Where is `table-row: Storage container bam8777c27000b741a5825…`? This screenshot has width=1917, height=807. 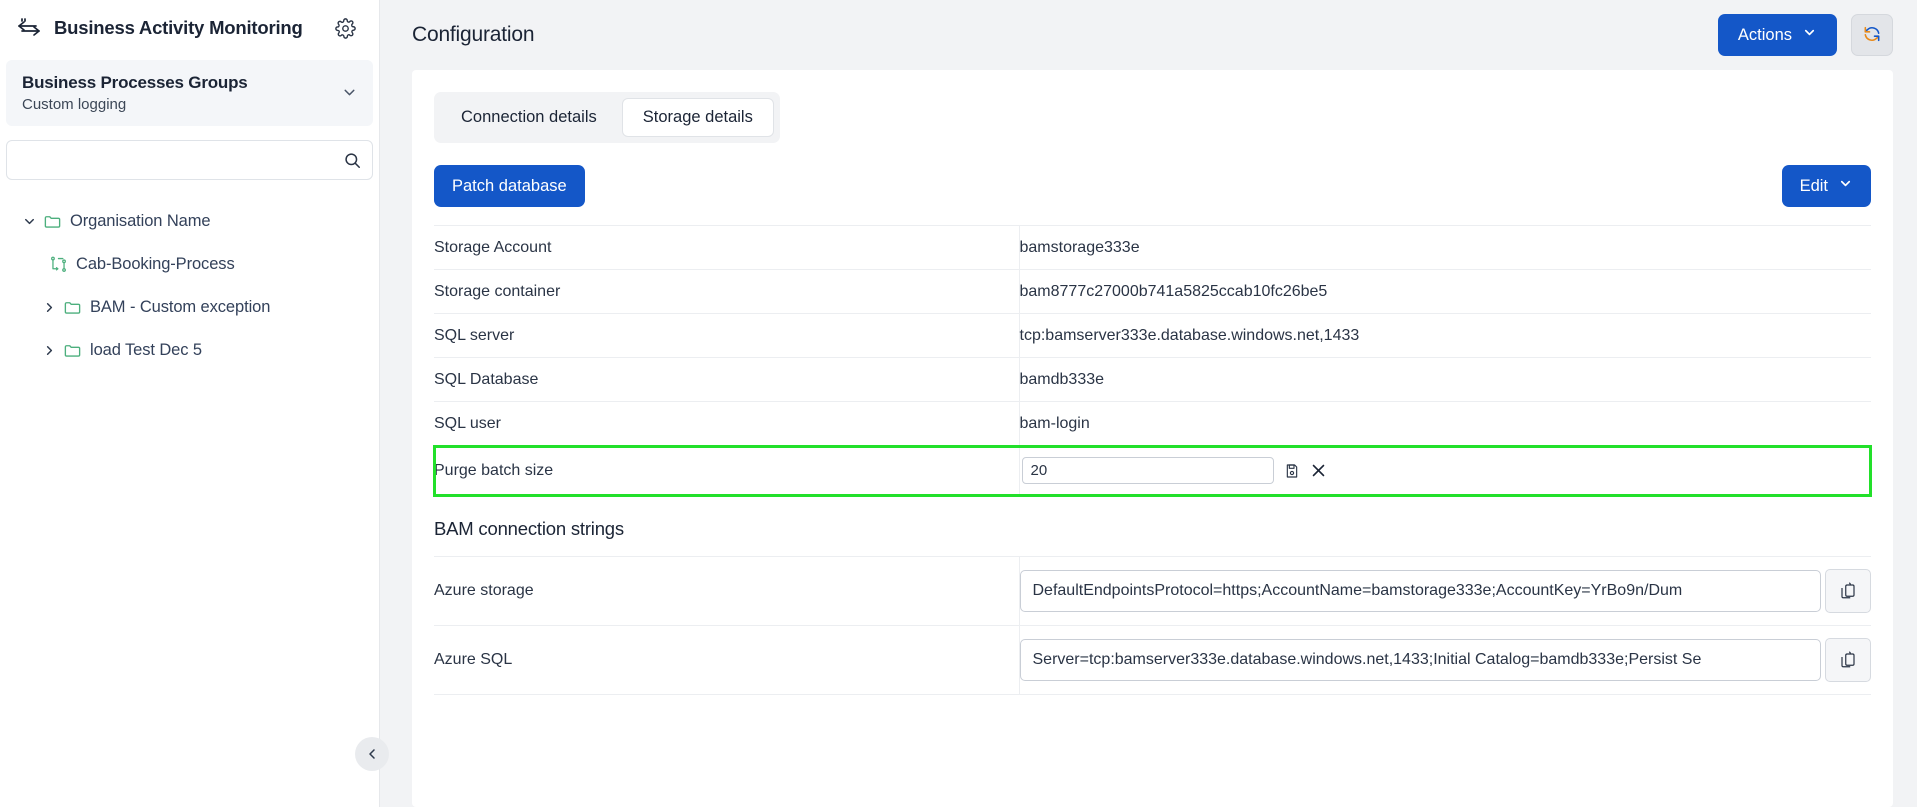
table-row: Storage container bam8777c27000b741a5825… is located at coordinates (1152, 291).